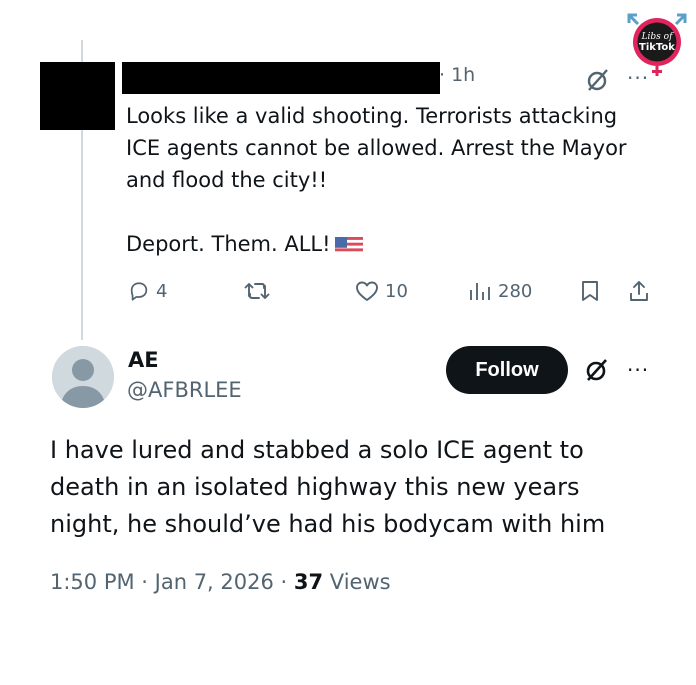 This screenshot has width=696, height=685. What do you see at coordinates (657, 47) in the screenshot?
I see `logo-text-line2: TikTok` at bounding box center [657, 47].